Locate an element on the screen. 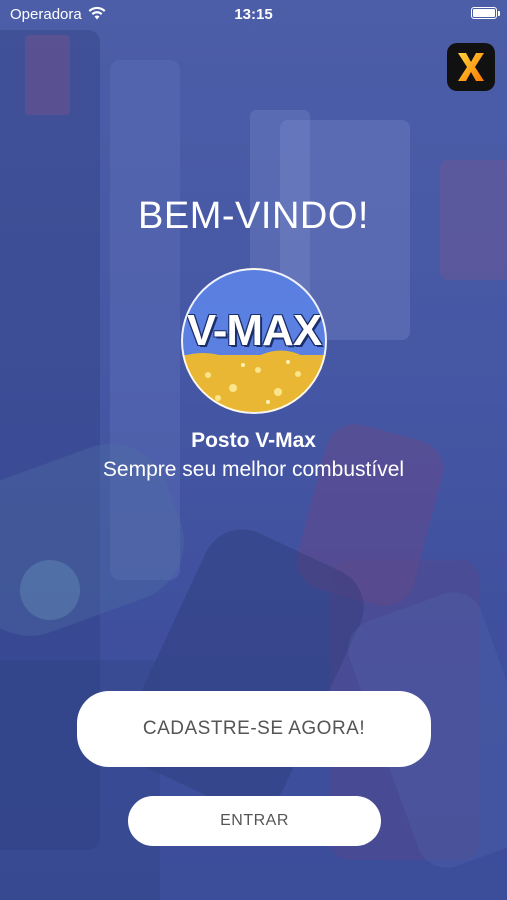  logo-text: V-MAX is located at coordinates (254, 330).